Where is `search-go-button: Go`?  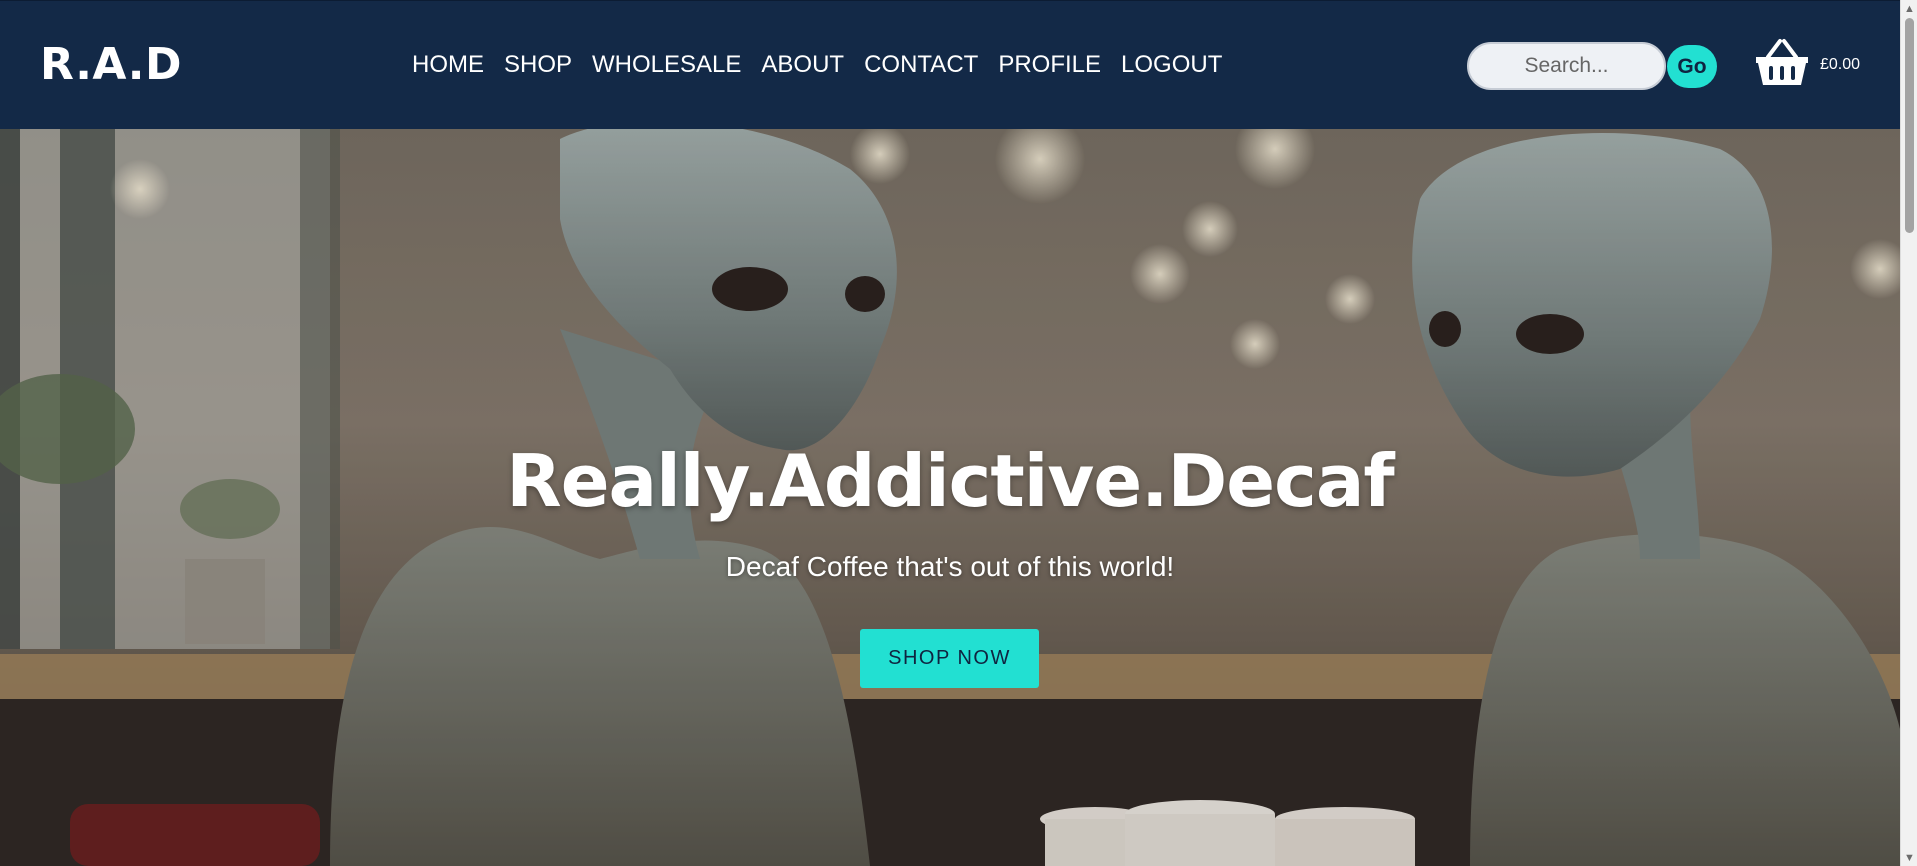
search-go-button: Go is located at coordinates (1692, 66).